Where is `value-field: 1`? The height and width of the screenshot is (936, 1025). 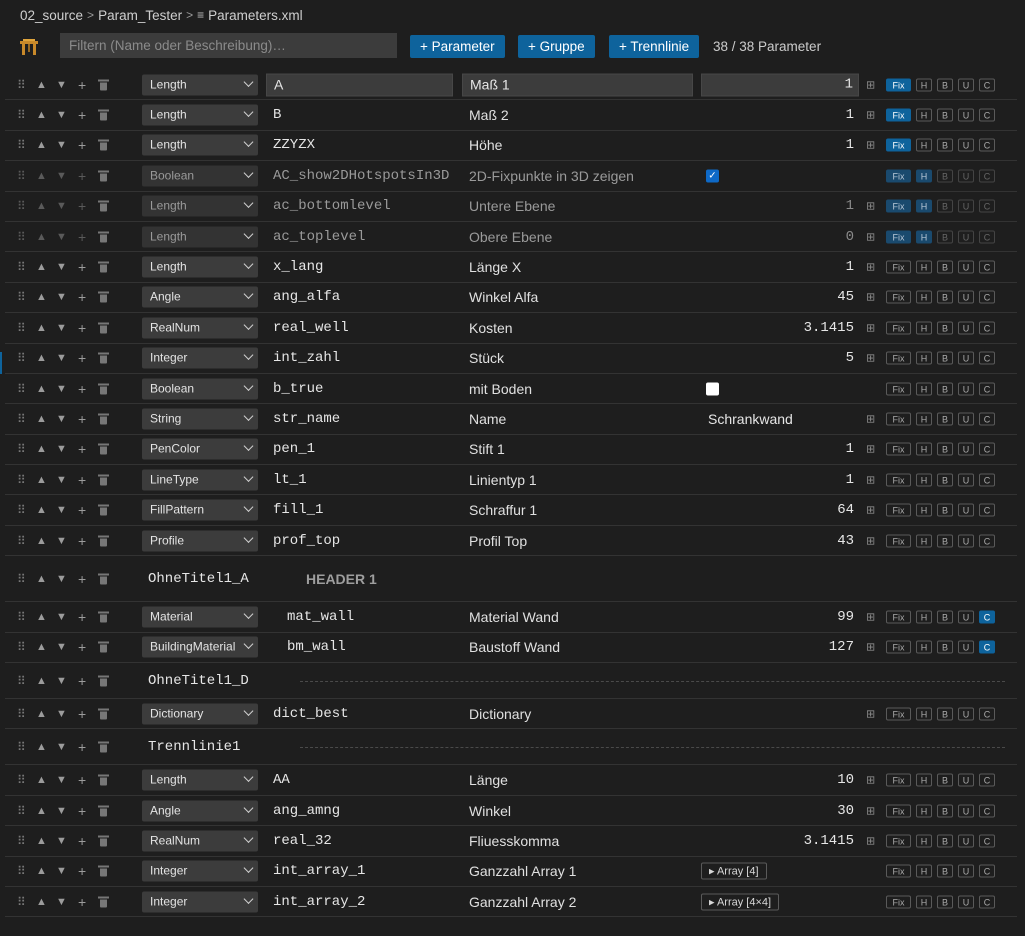
value-field: 1 is located at coordinates (780, 85).